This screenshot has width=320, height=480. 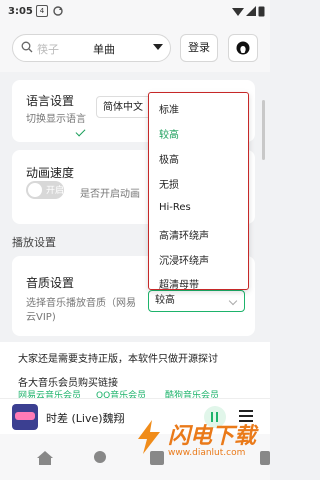 What do you see at coordinates (81, 303) in the screenshot?
I see `quality-subtitle-line1: 选择音乐播放音质（网易` at bounding box center [81, 303].